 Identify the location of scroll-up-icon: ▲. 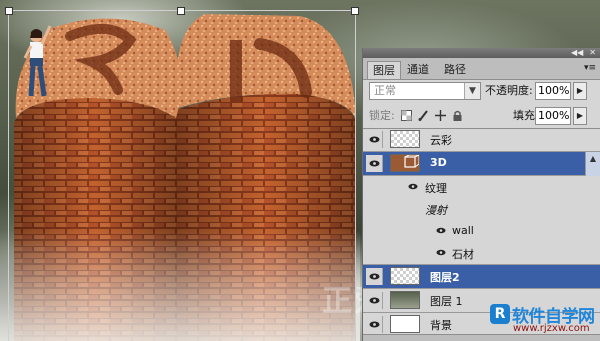
(593, 159).